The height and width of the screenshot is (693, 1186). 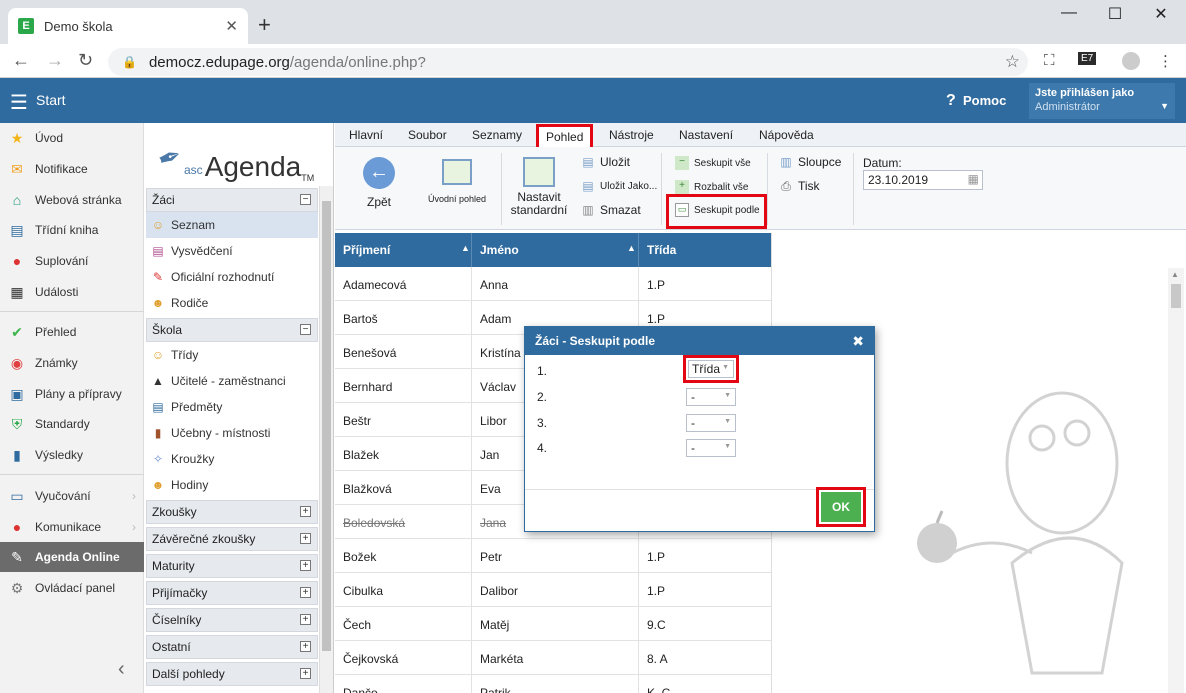 I want to click on nav-item-tridni-kniha: ▤ Třídní kniha, so click(x=72, y=230).